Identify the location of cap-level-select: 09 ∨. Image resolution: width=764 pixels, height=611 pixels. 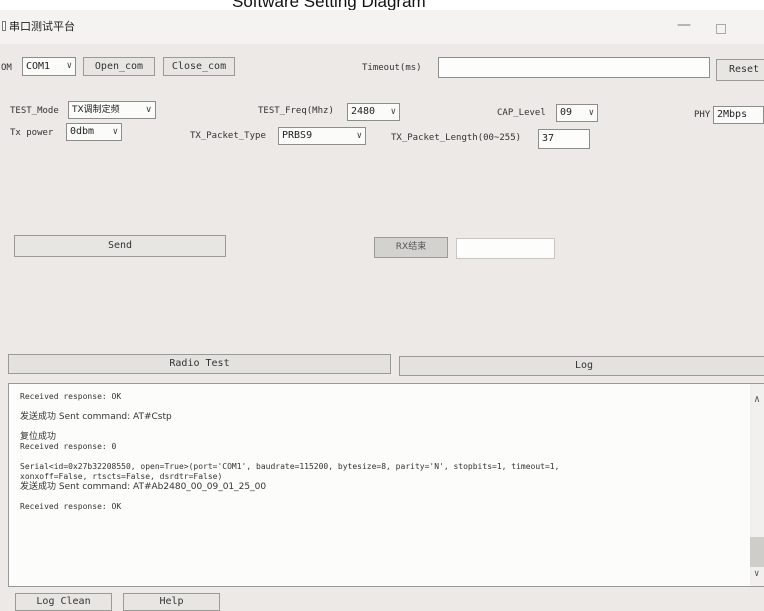
(577, 113).